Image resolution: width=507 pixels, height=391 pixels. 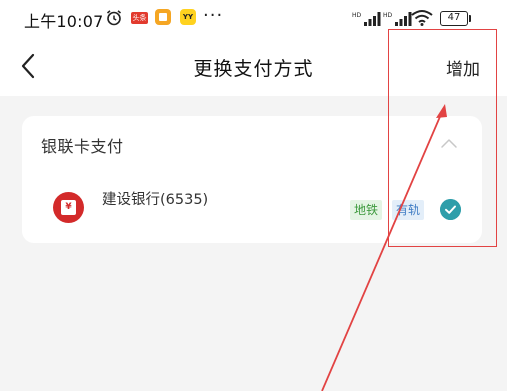 What do you see at coordinates (463, 67) in the screenshot?
I see `add-button: 增加` at bounding box center [463, 67].